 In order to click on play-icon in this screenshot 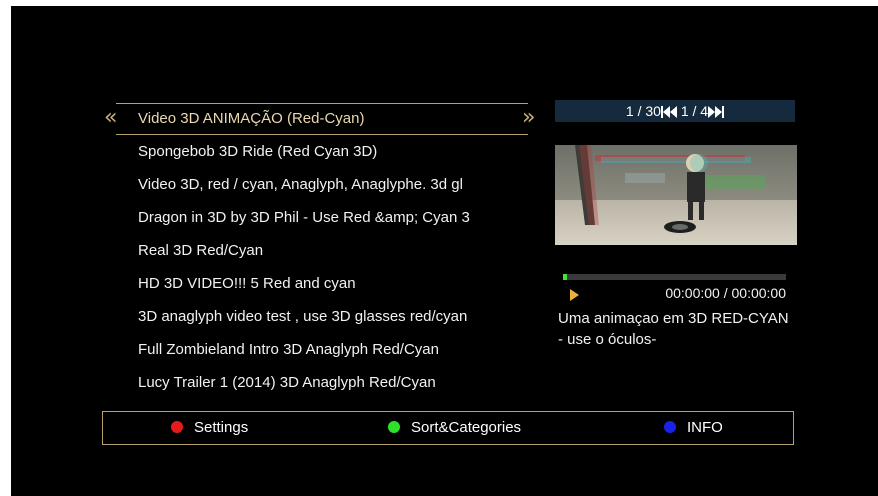, I will do `click(574, 295)`.